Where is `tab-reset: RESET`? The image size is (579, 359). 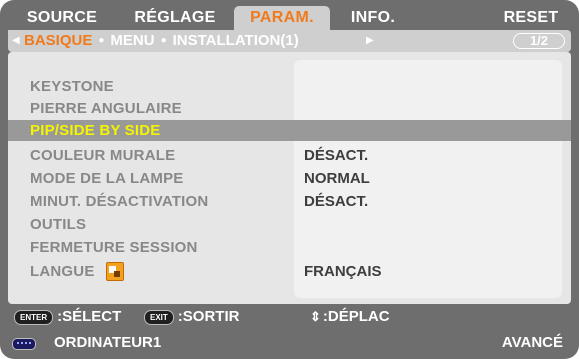
tab-reset: RESET is located at coordinates (531, 18).